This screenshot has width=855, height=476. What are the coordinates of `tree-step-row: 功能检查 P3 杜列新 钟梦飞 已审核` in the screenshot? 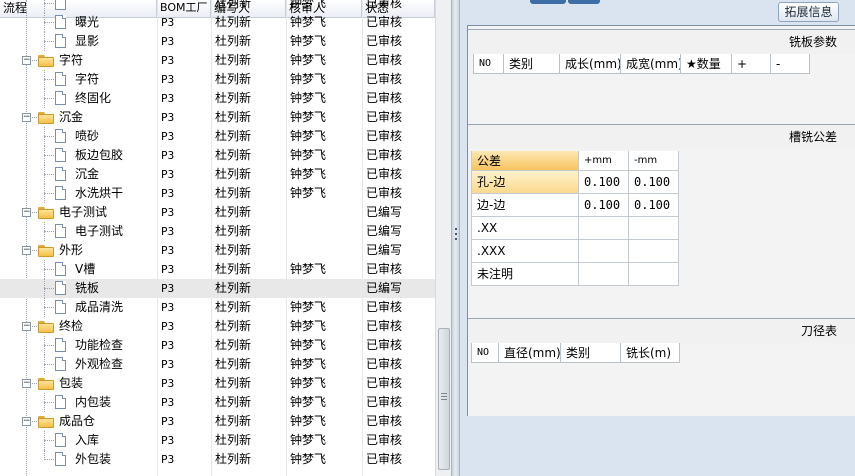 It's located at (217, 345).